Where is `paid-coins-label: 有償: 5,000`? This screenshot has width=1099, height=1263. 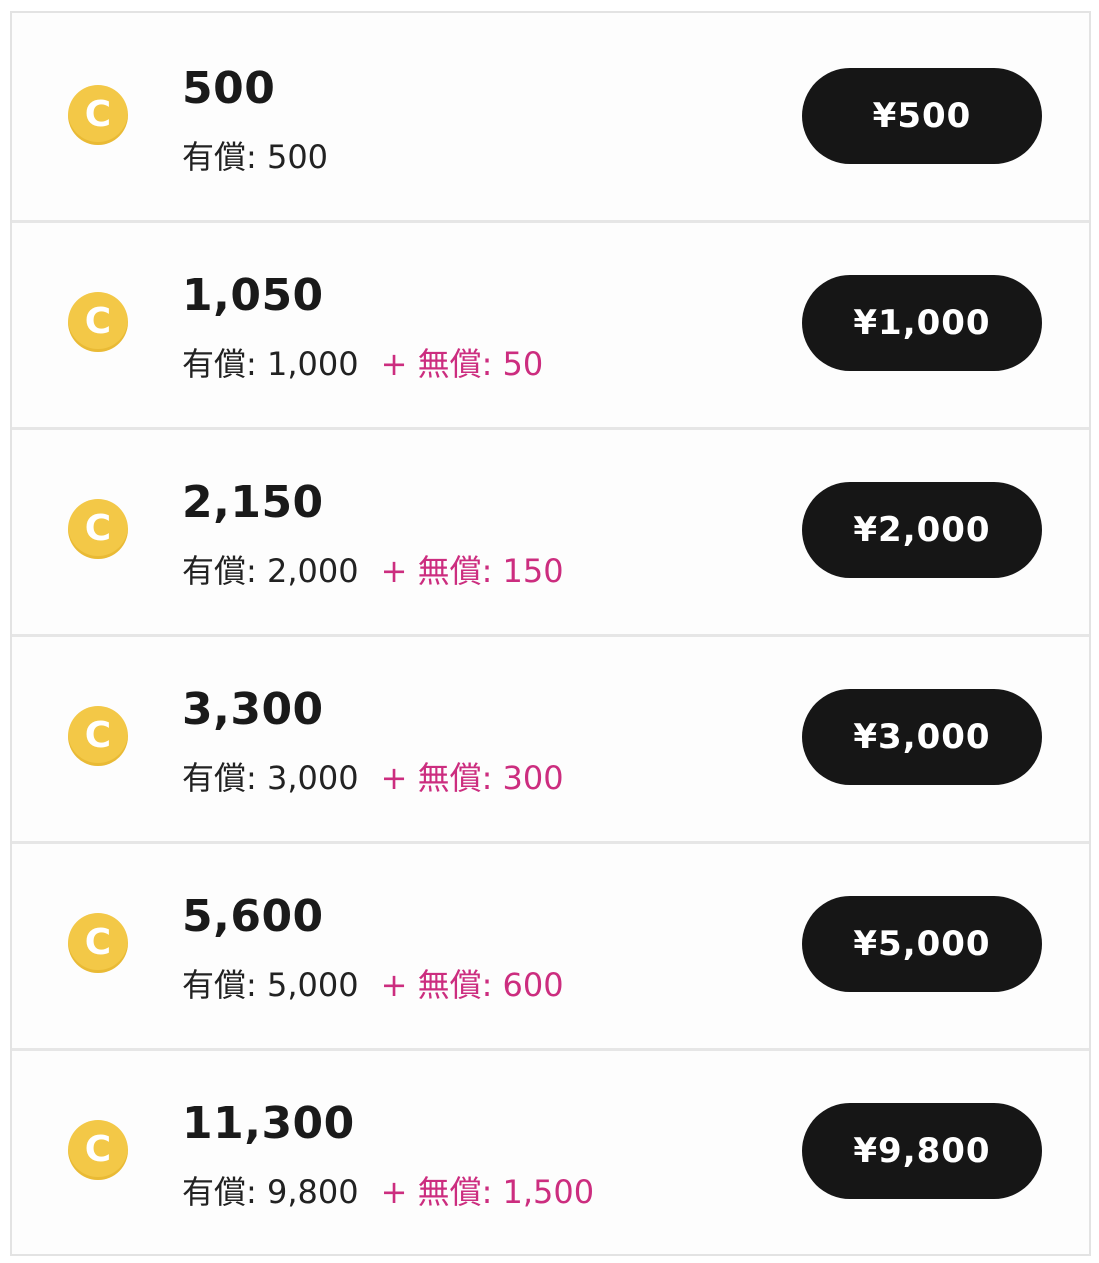
paid-coins-label: 有償: 5,000 is located at coordinates (270, 985).